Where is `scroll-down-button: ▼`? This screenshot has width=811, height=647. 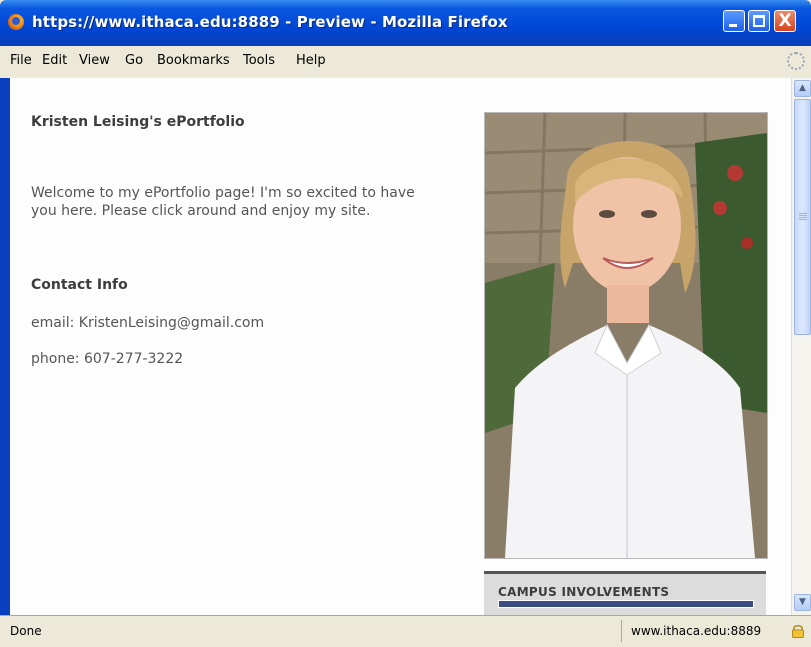
scroll-down-button: ▼ is located at coordinates (802, 602).